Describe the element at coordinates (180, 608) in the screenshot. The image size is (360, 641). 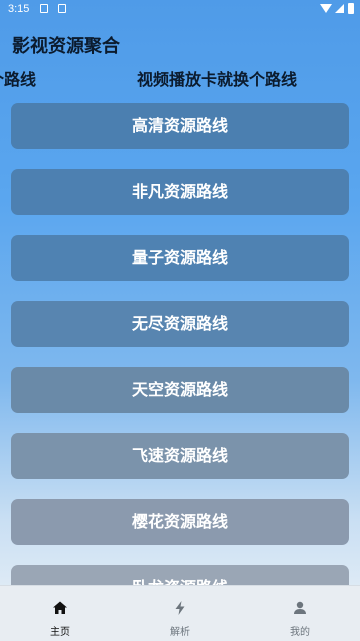
I see `lightning-icon` at that location.